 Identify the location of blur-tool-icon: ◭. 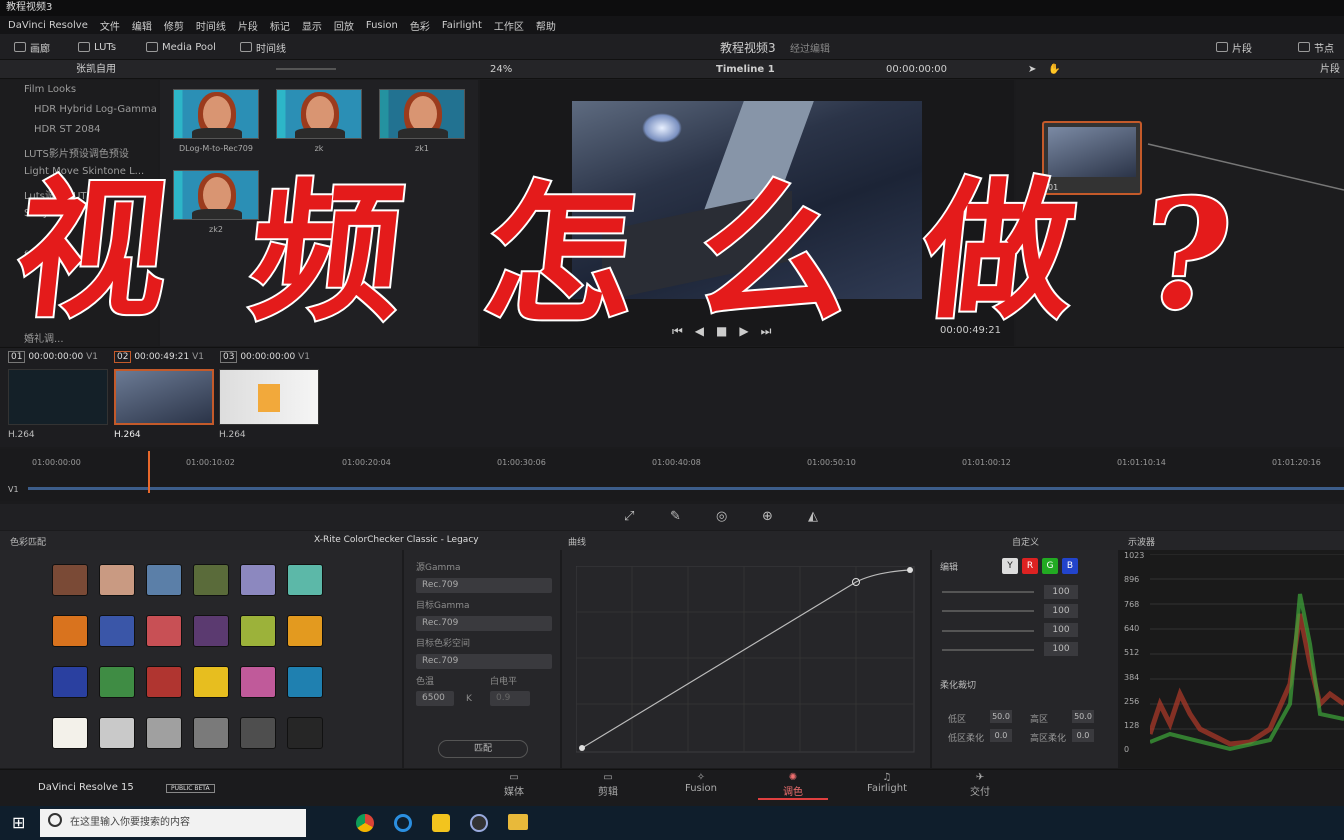
(813, 516).